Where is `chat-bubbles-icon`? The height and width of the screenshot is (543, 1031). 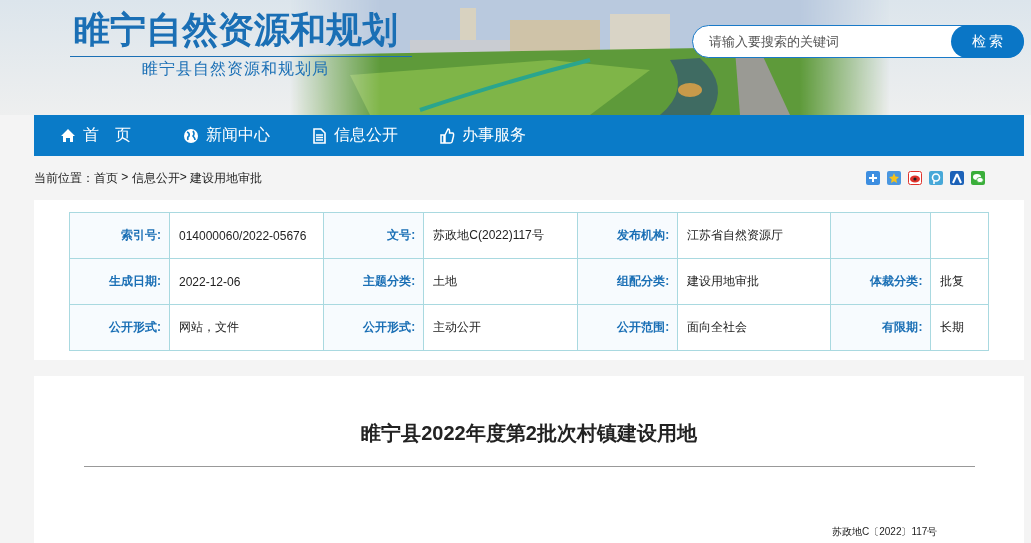 chat-bubbles-icon is located at coordinates (978, 178).